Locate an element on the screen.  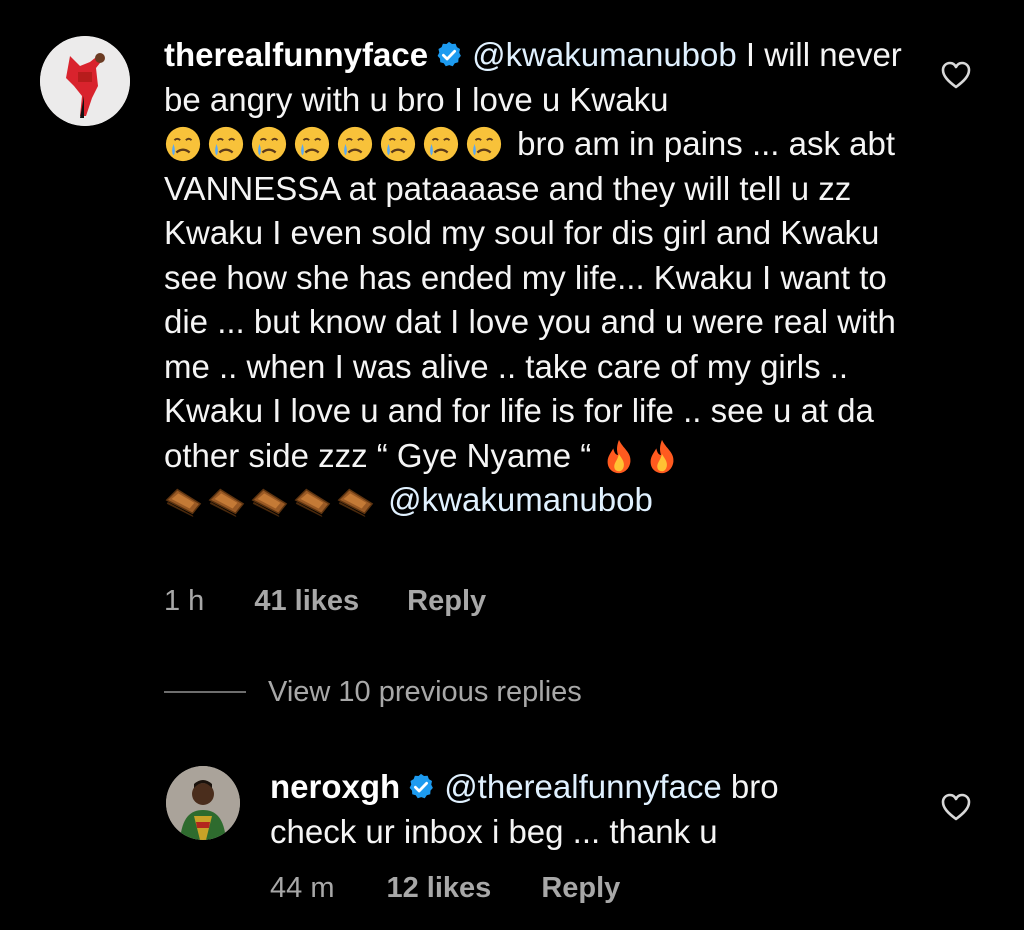
reply-meta: 44 m 12 likes Reply is located at coordinates (445, 888).